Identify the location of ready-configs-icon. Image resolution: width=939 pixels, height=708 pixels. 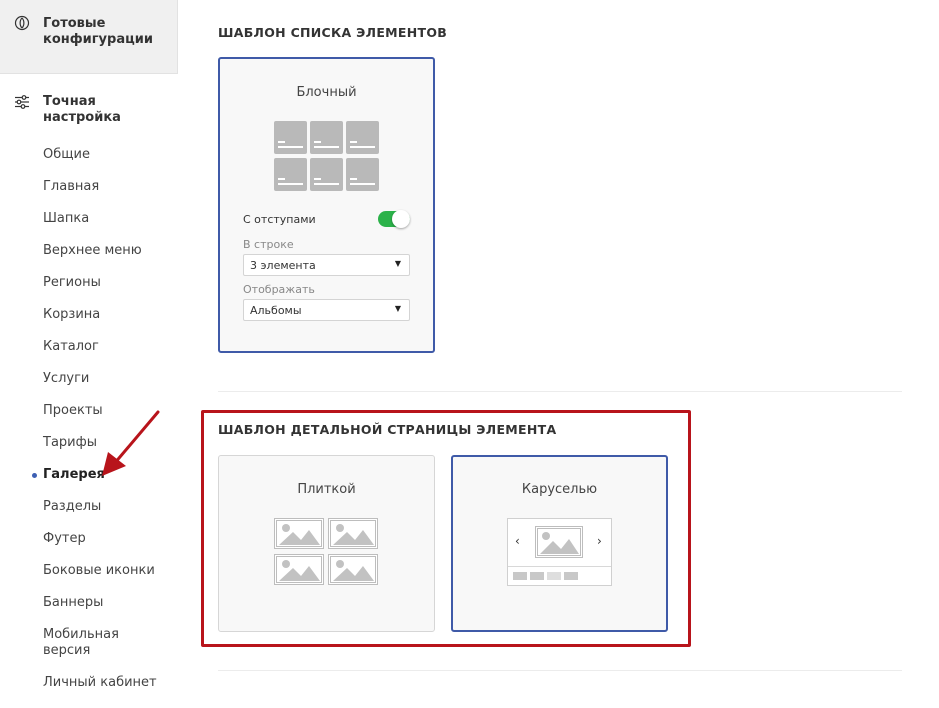
(22, 23).